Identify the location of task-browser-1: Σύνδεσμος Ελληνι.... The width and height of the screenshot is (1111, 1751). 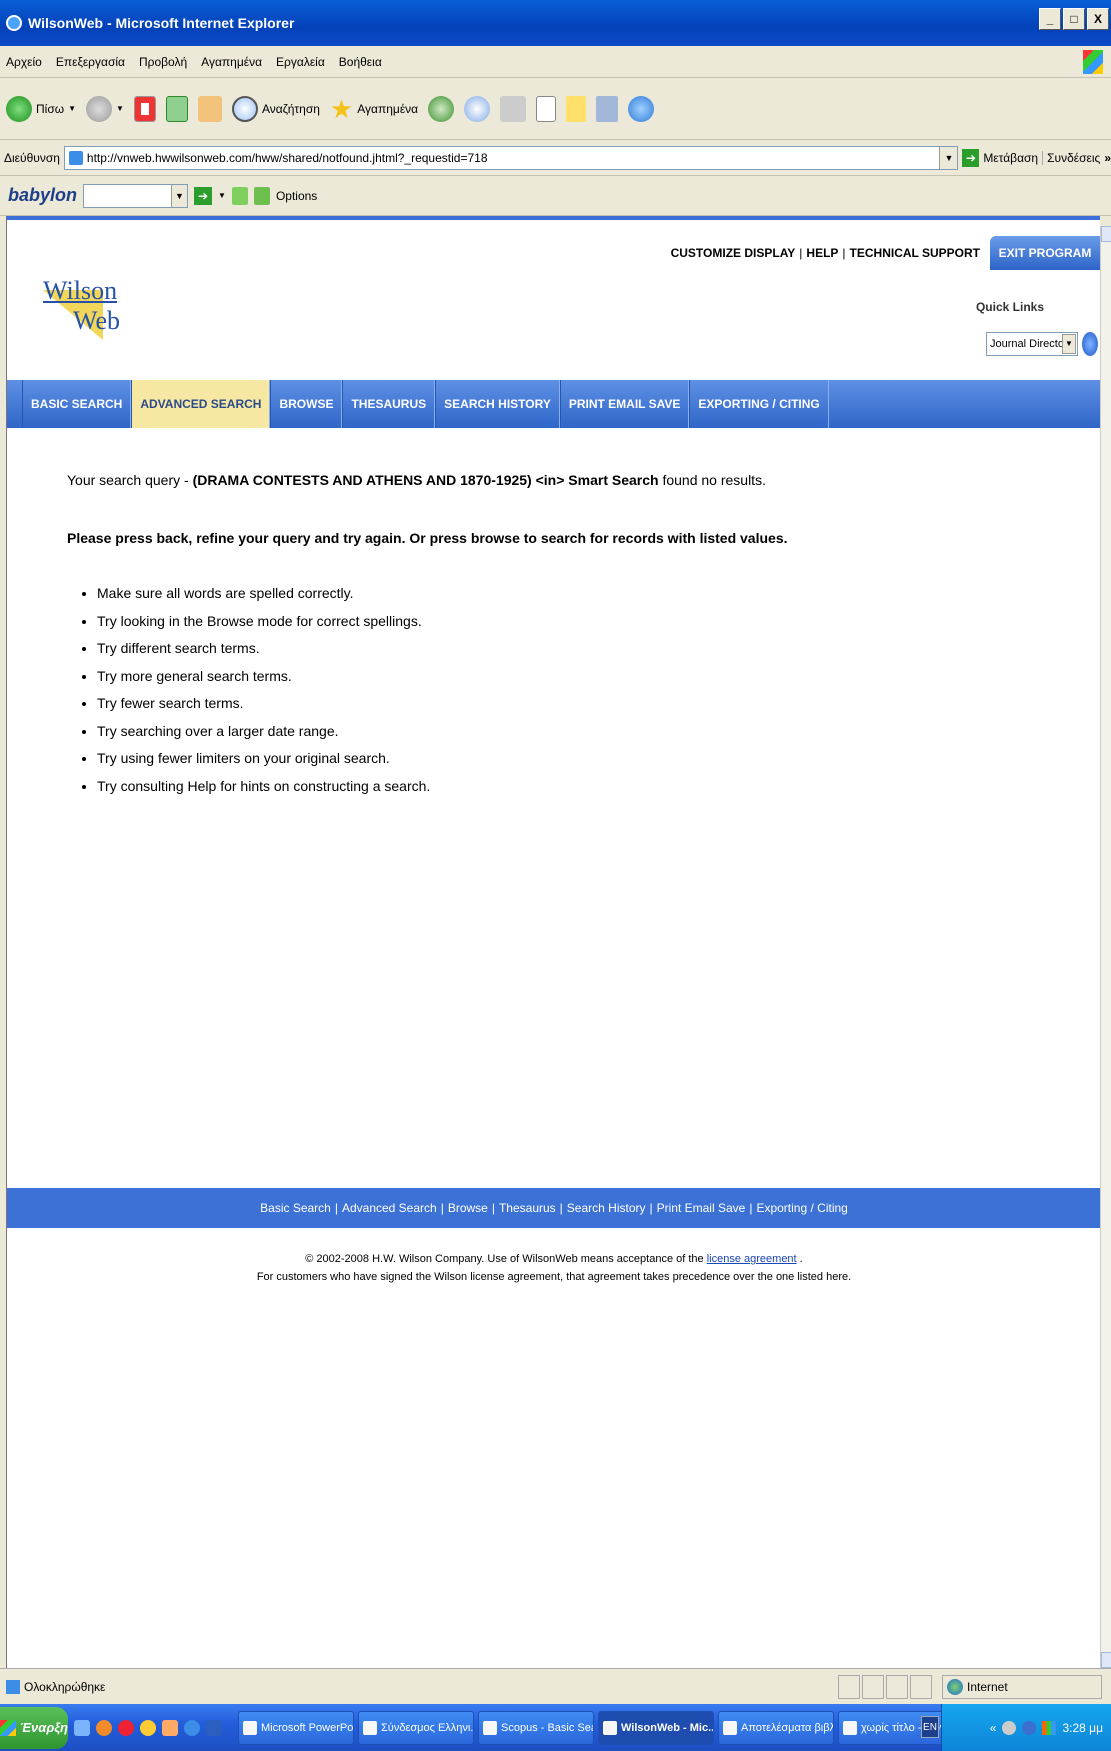
(416, 1727).